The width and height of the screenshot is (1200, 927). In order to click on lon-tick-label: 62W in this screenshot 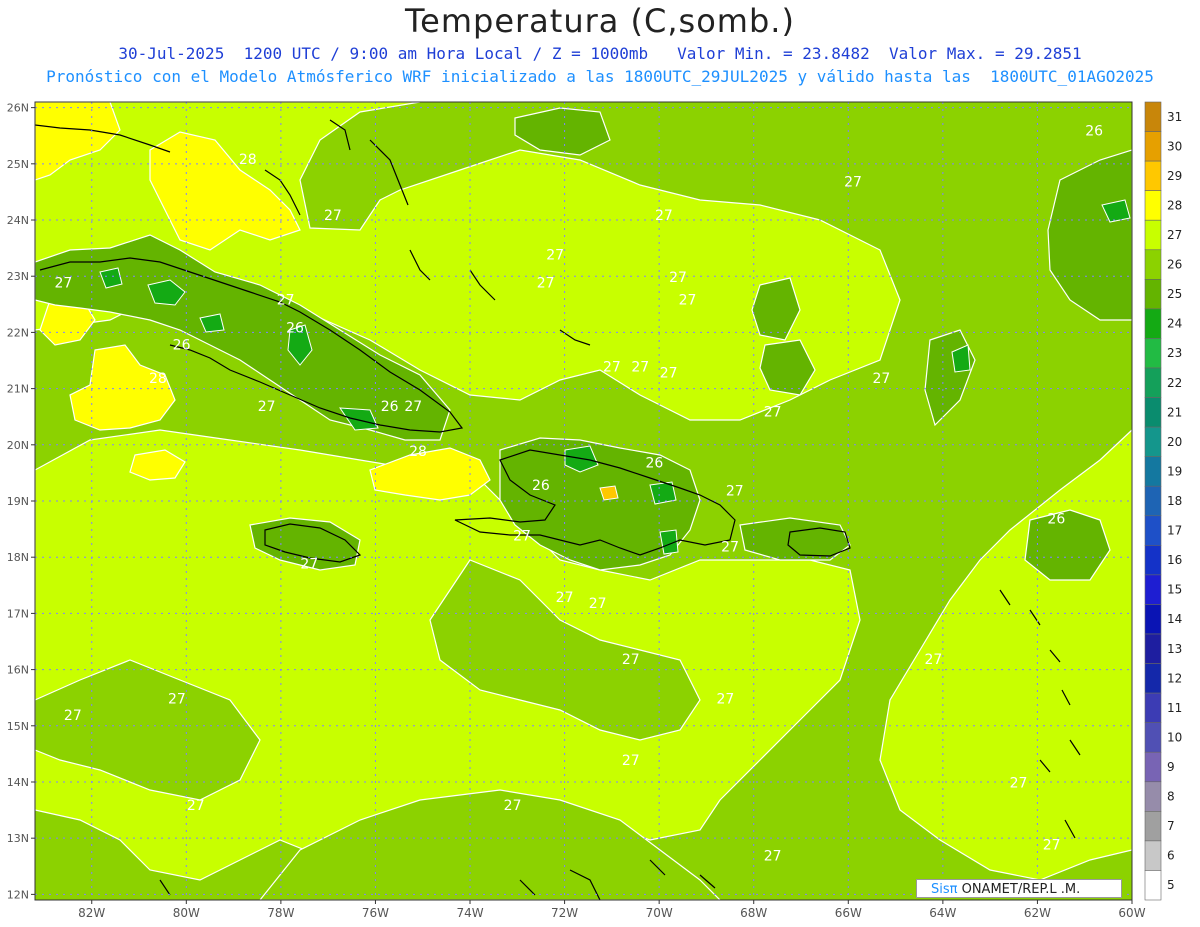, I will do `click(1037, 913)`.